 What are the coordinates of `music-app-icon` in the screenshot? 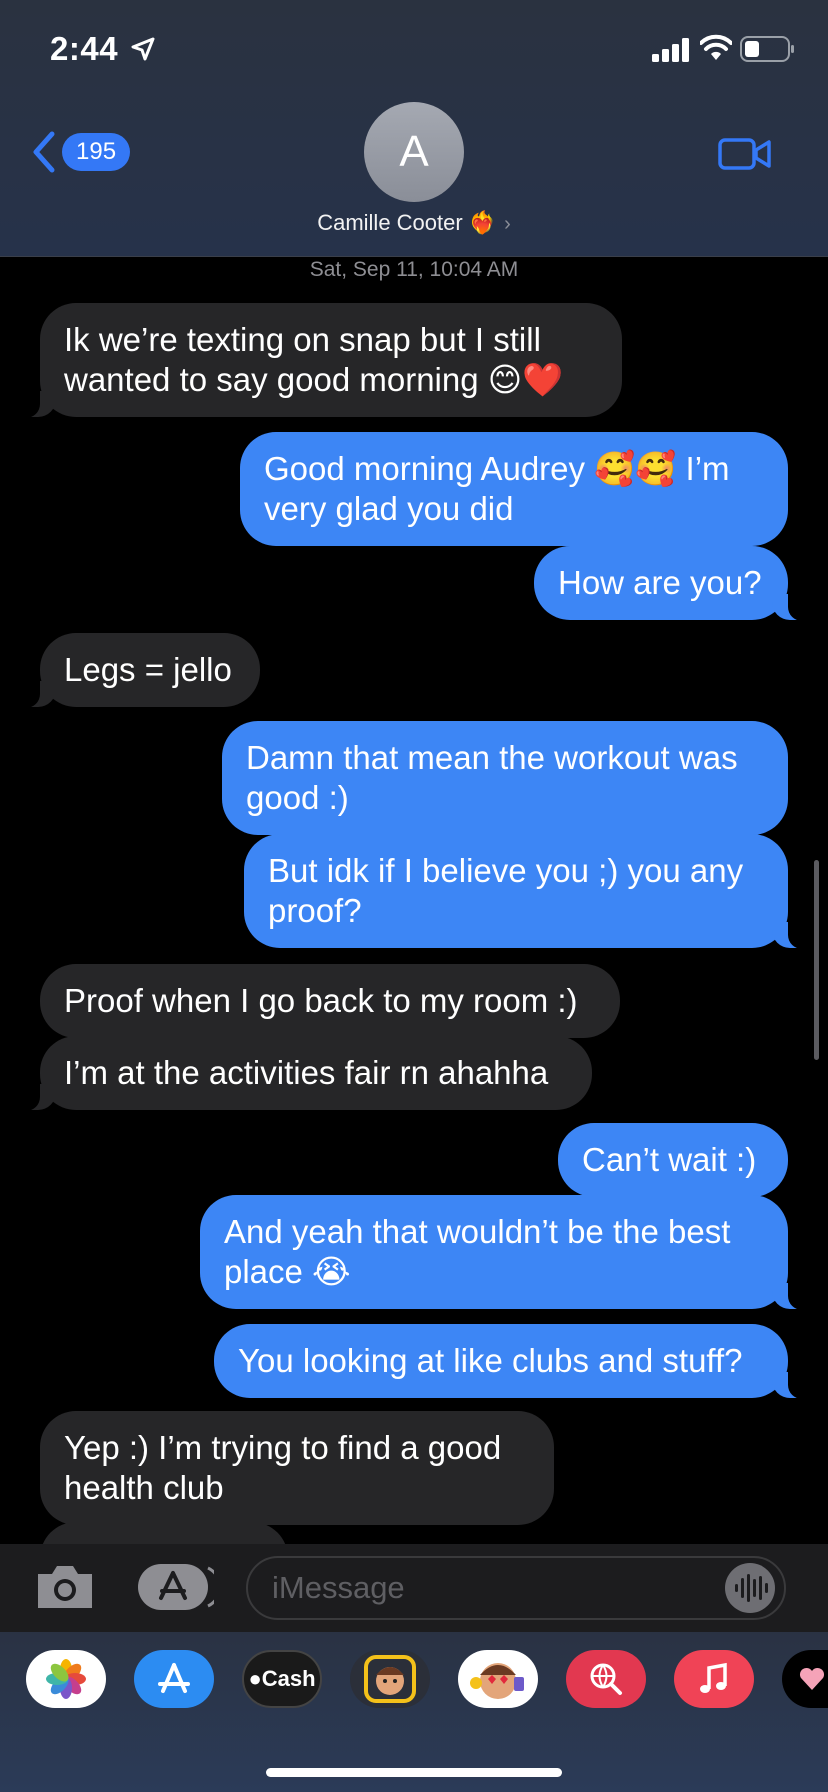 It's located at (714, 1679).